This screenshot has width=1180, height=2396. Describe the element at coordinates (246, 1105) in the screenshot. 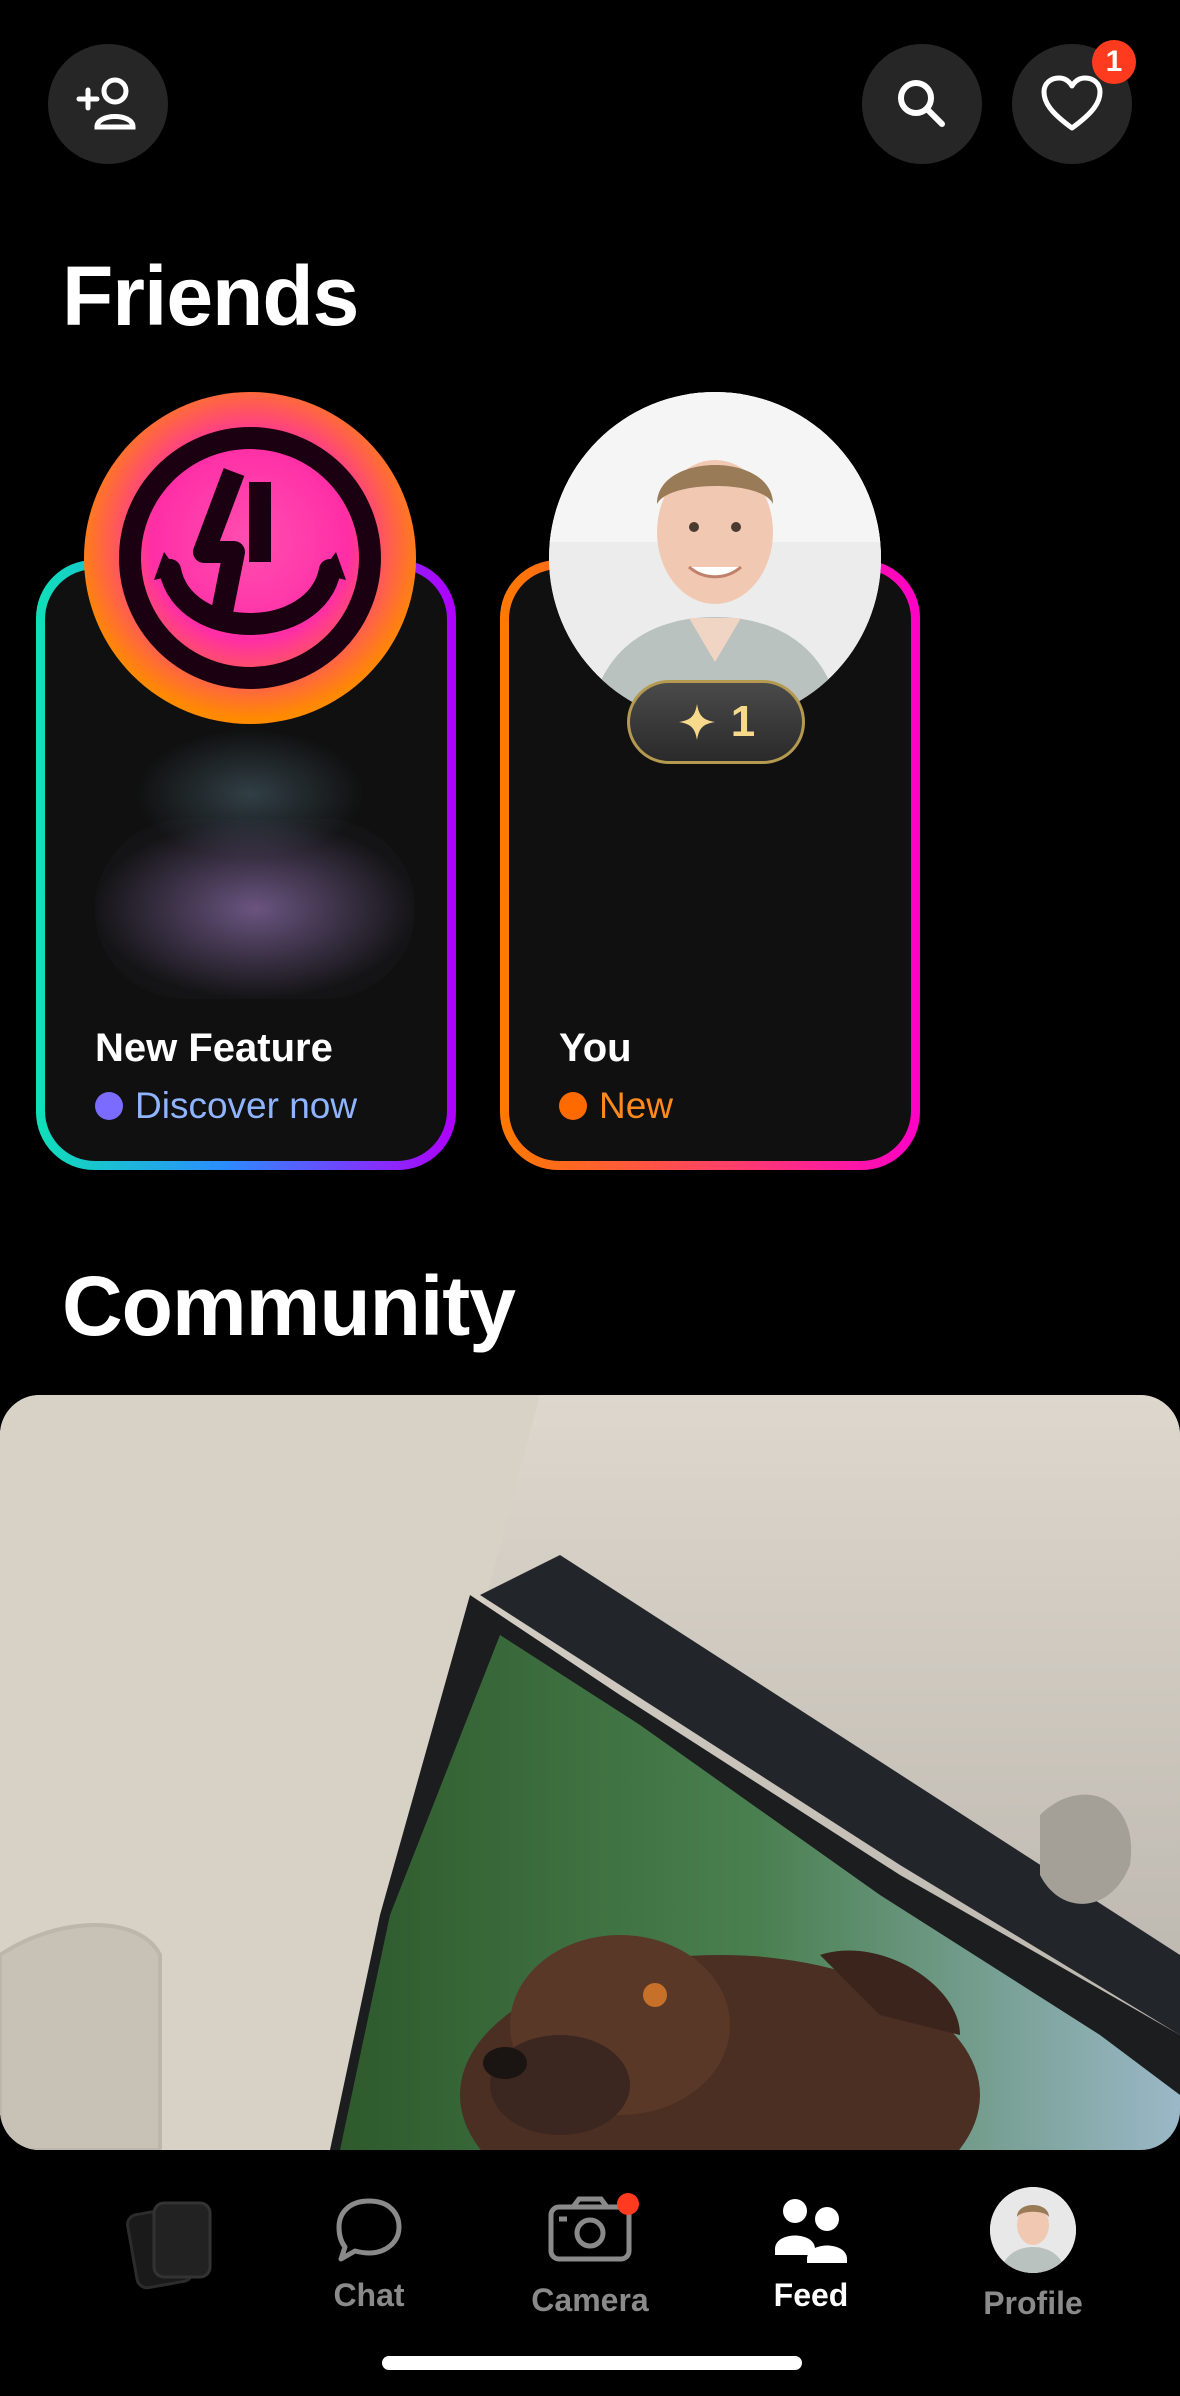

I see `card-subtitle: Discover now` at that location.